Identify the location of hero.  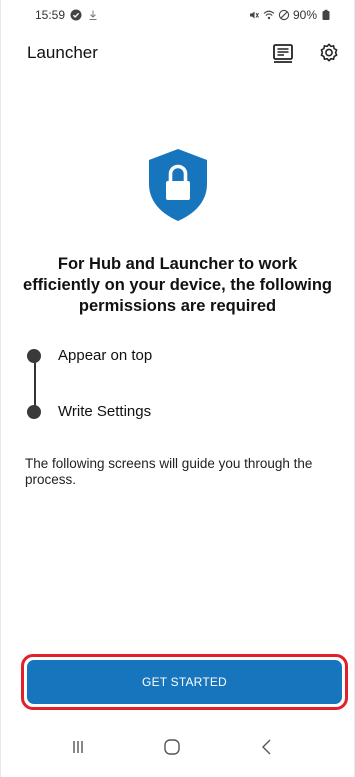
(177, 185).